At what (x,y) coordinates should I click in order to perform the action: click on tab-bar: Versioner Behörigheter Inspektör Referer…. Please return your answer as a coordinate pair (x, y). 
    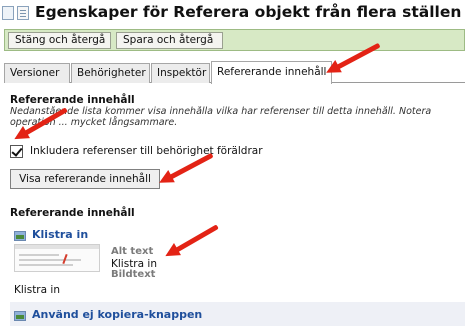
    Looking at the image, I should click on (234, 72).